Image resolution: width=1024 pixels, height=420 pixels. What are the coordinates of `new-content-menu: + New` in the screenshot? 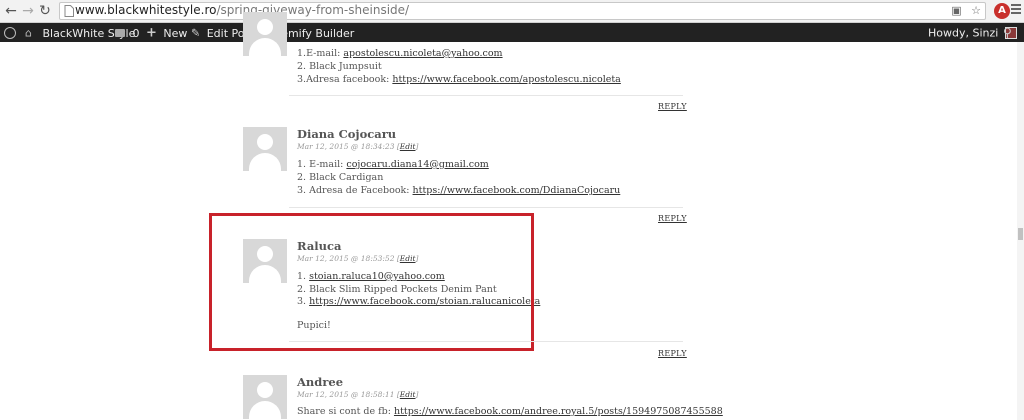 It's located at (166, 32).